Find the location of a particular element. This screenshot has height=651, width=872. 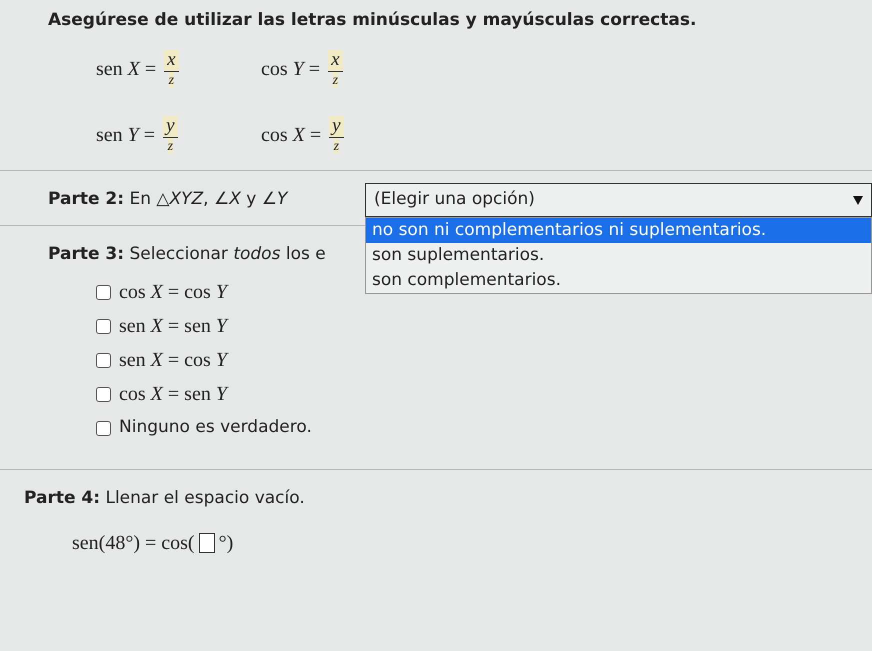

equation-text: cos Y = is located at coordinates (290, 69).